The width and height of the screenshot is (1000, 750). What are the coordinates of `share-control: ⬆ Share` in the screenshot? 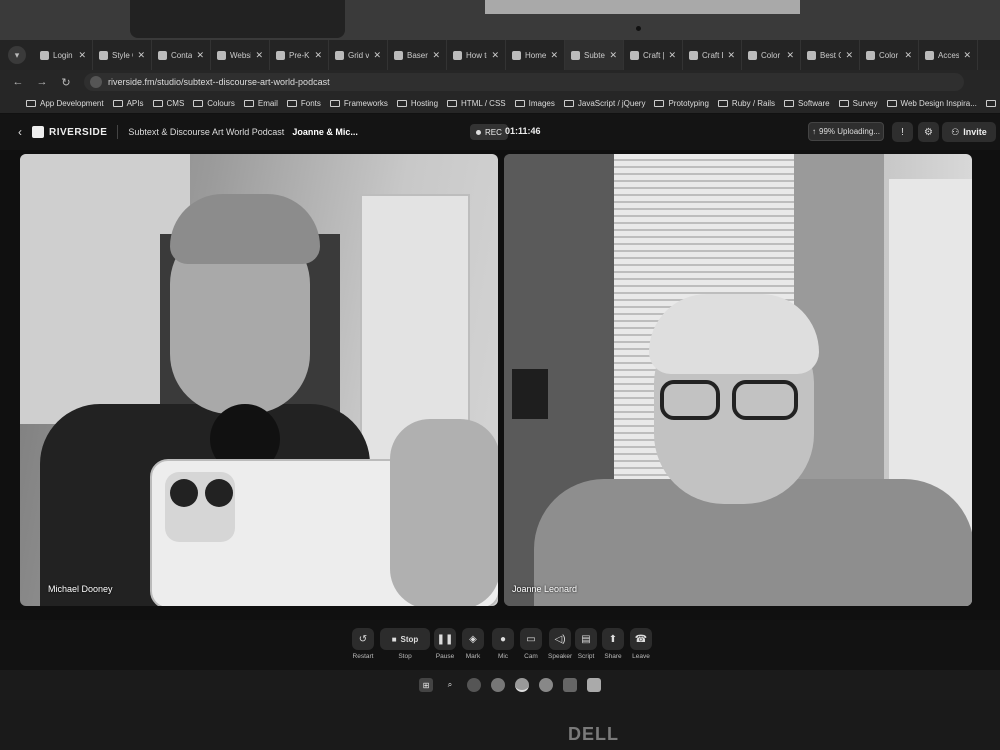 It's located at (613, 644).